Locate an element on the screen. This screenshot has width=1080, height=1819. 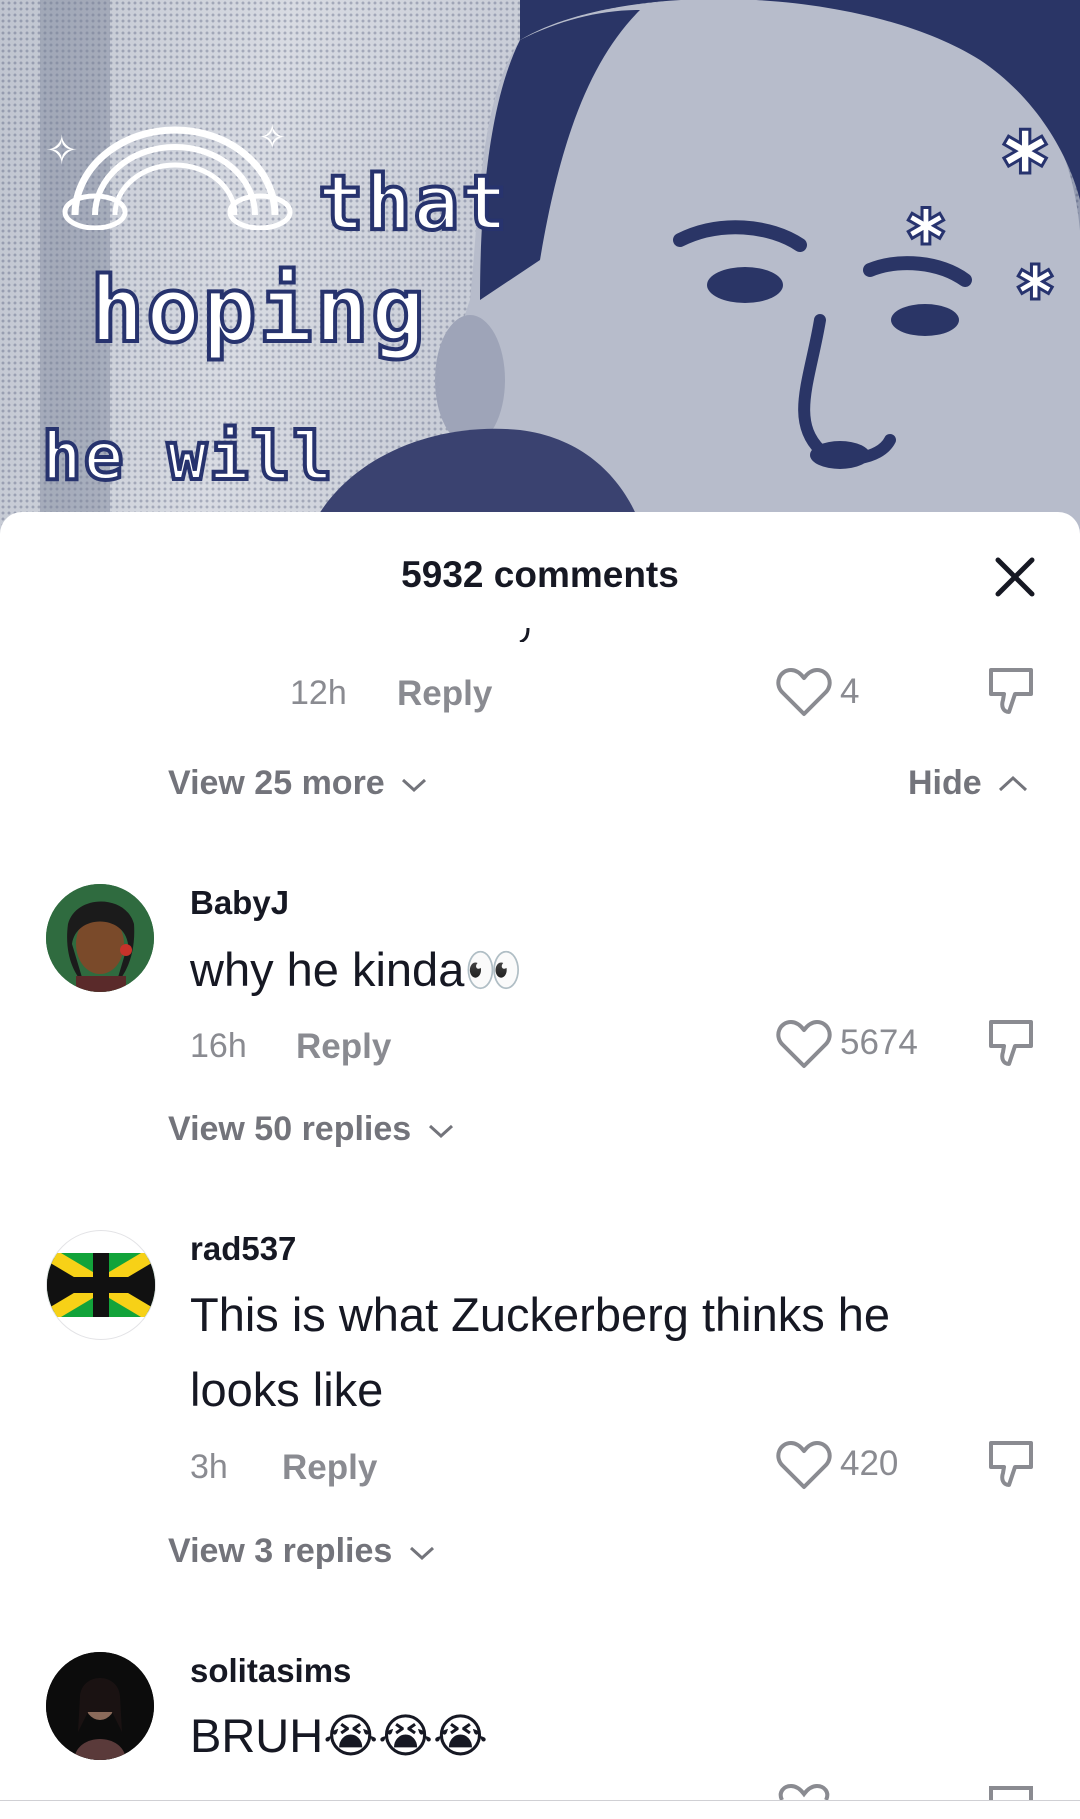
chevron-up-icon is located at coordinates (1013, 783).